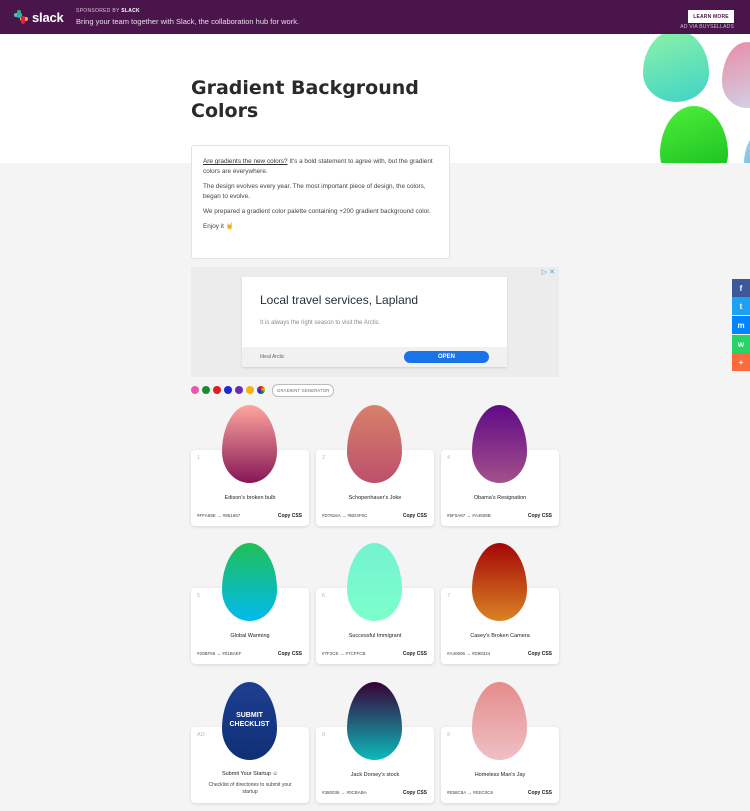 The height and width of the screenshot is (811, 750). Describe the element at coordinates (469, 515) in the screenshot. I see `gradient-hex-codes: #5F0A87 → #A4508B` at that location.